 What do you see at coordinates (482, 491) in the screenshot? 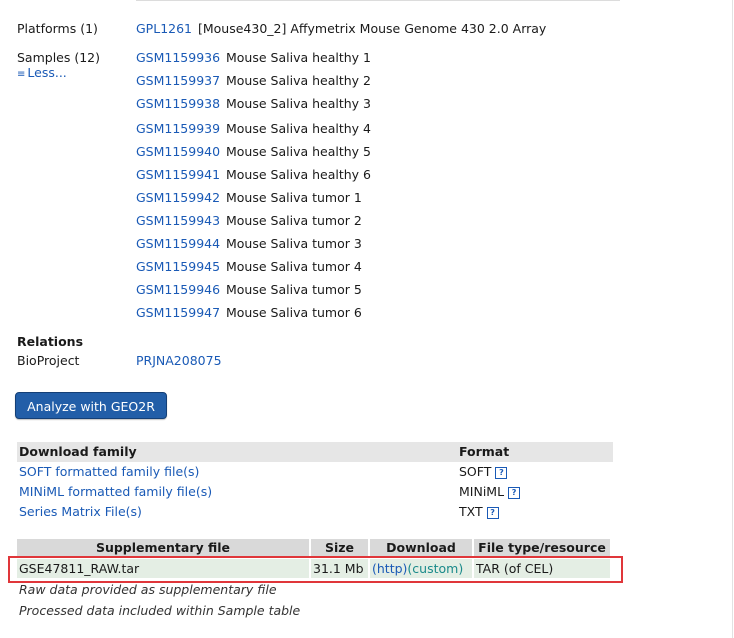
I see `format-value: MINiML` at bounding box center [482, 491].